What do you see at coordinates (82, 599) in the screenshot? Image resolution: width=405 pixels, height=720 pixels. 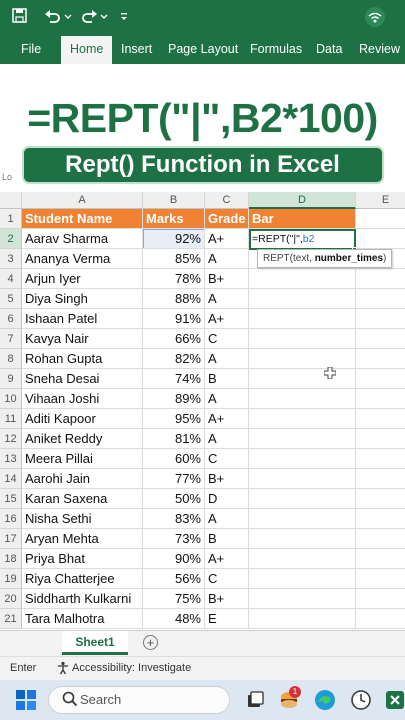 I see `table-cell: Siddharth Kulkarni` at bounding box center [82, 599].